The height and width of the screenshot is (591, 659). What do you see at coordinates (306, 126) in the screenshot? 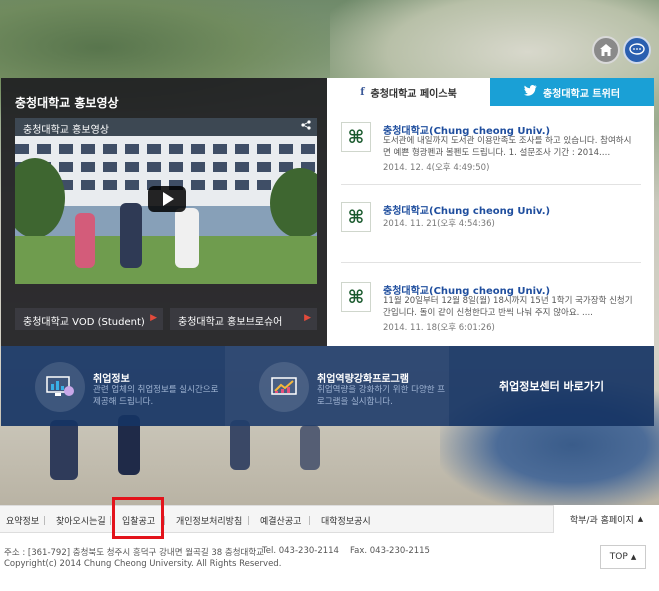
I see `share-icon` at bounding box center [306, 126].